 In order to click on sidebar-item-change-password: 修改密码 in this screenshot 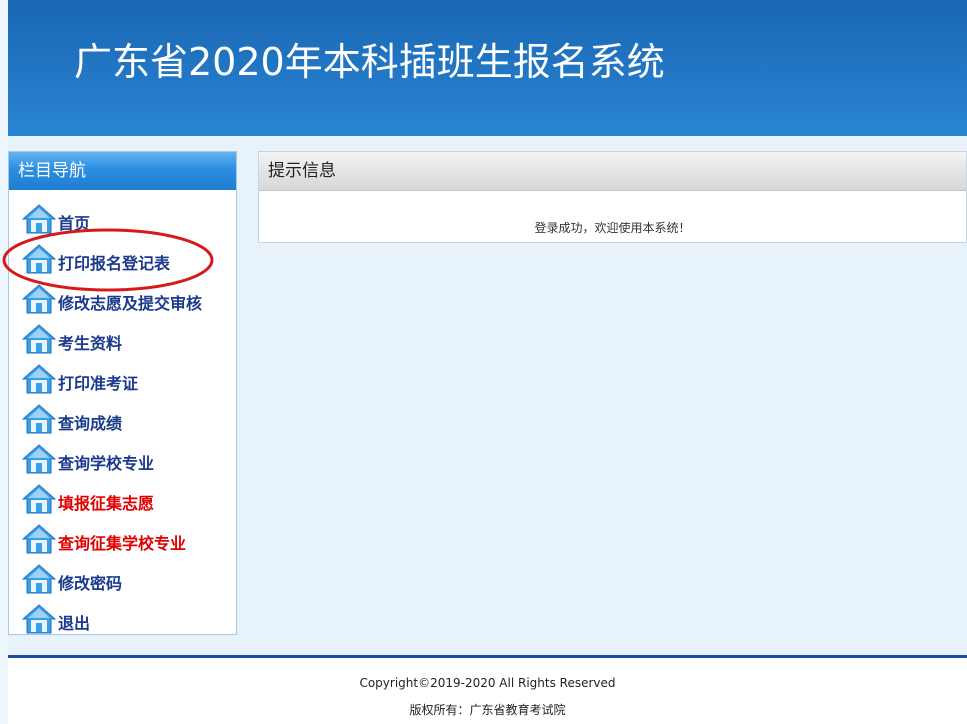, I will do `click(122, 579)`.